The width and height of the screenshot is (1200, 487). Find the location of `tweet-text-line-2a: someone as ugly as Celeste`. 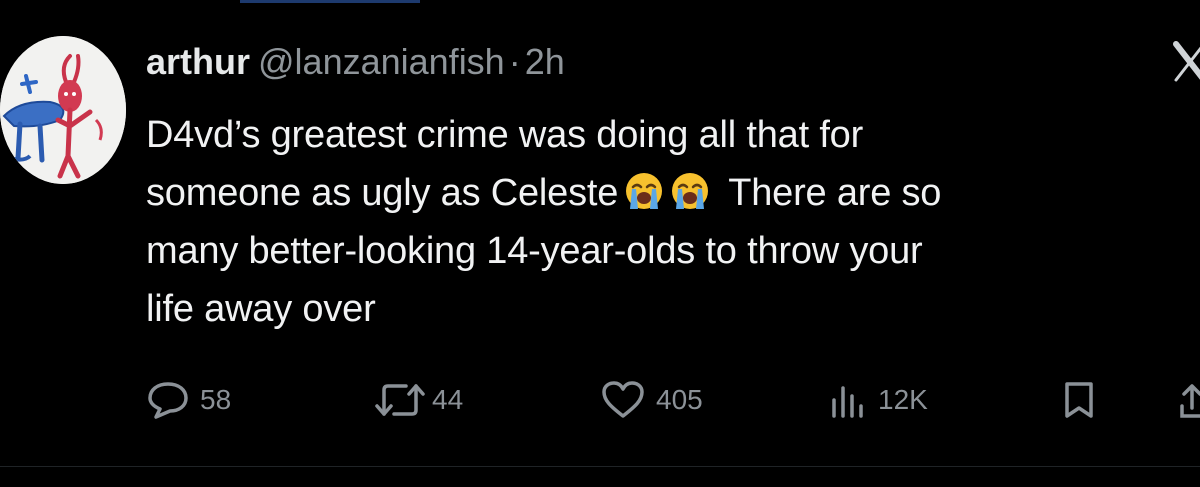

tweet-text-line-2a: someone as ugly as Celeste is located at coordinates (382, 193).